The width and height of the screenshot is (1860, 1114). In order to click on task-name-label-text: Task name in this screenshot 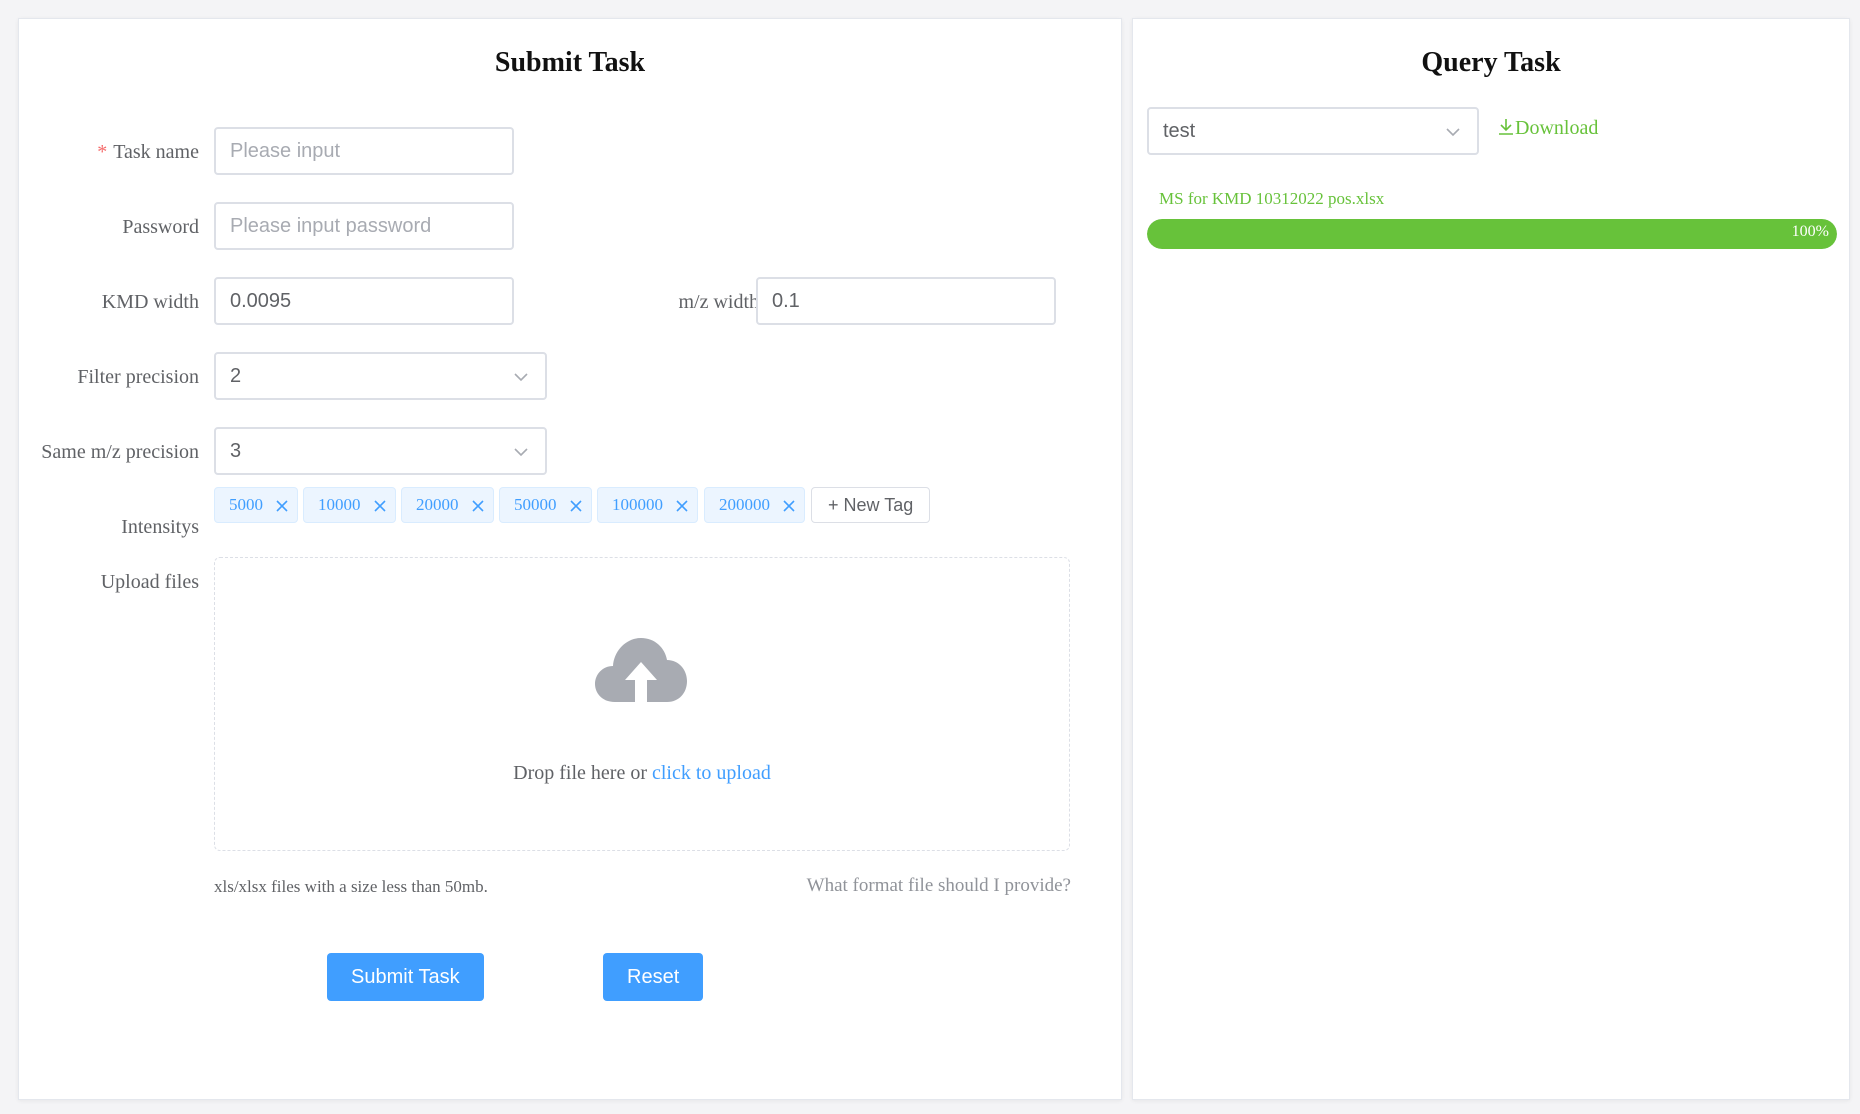, I will do `click(156, 152)`.